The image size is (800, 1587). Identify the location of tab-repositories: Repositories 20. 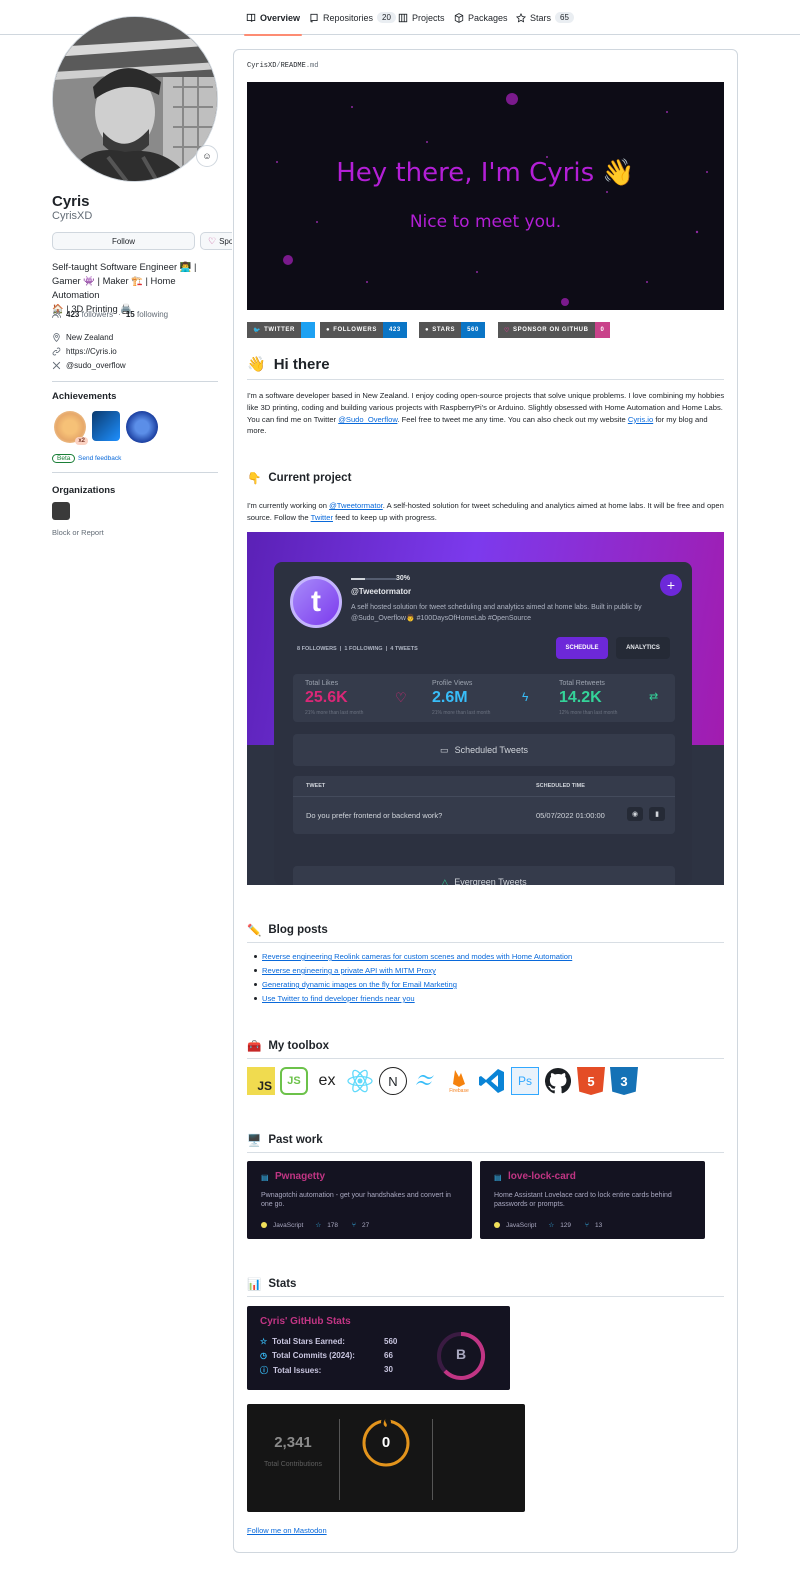
(352, 17).